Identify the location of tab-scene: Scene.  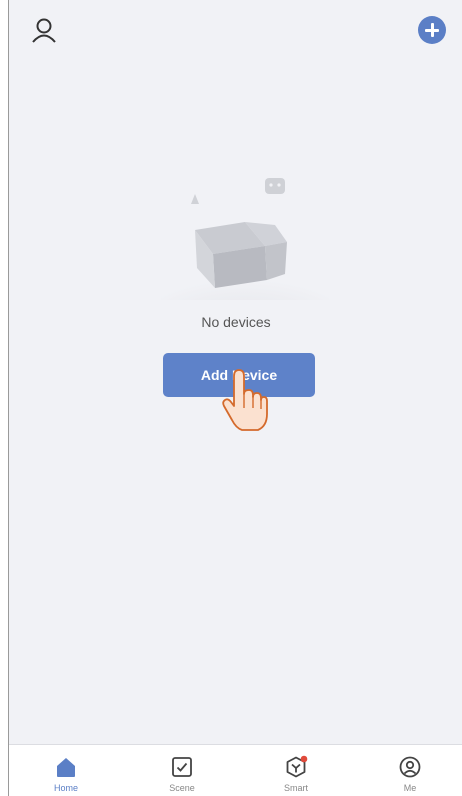
(182, 773).